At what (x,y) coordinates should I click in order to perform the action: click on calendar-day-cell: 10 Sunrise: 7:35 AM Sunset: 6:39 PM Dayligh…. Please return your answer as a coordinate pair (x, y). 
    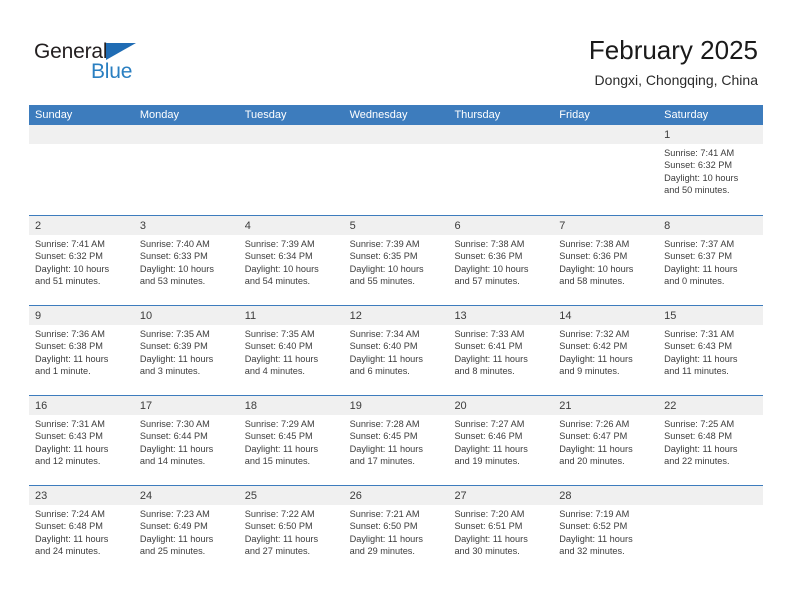
    Looking at the image, I should click on (186, 350).